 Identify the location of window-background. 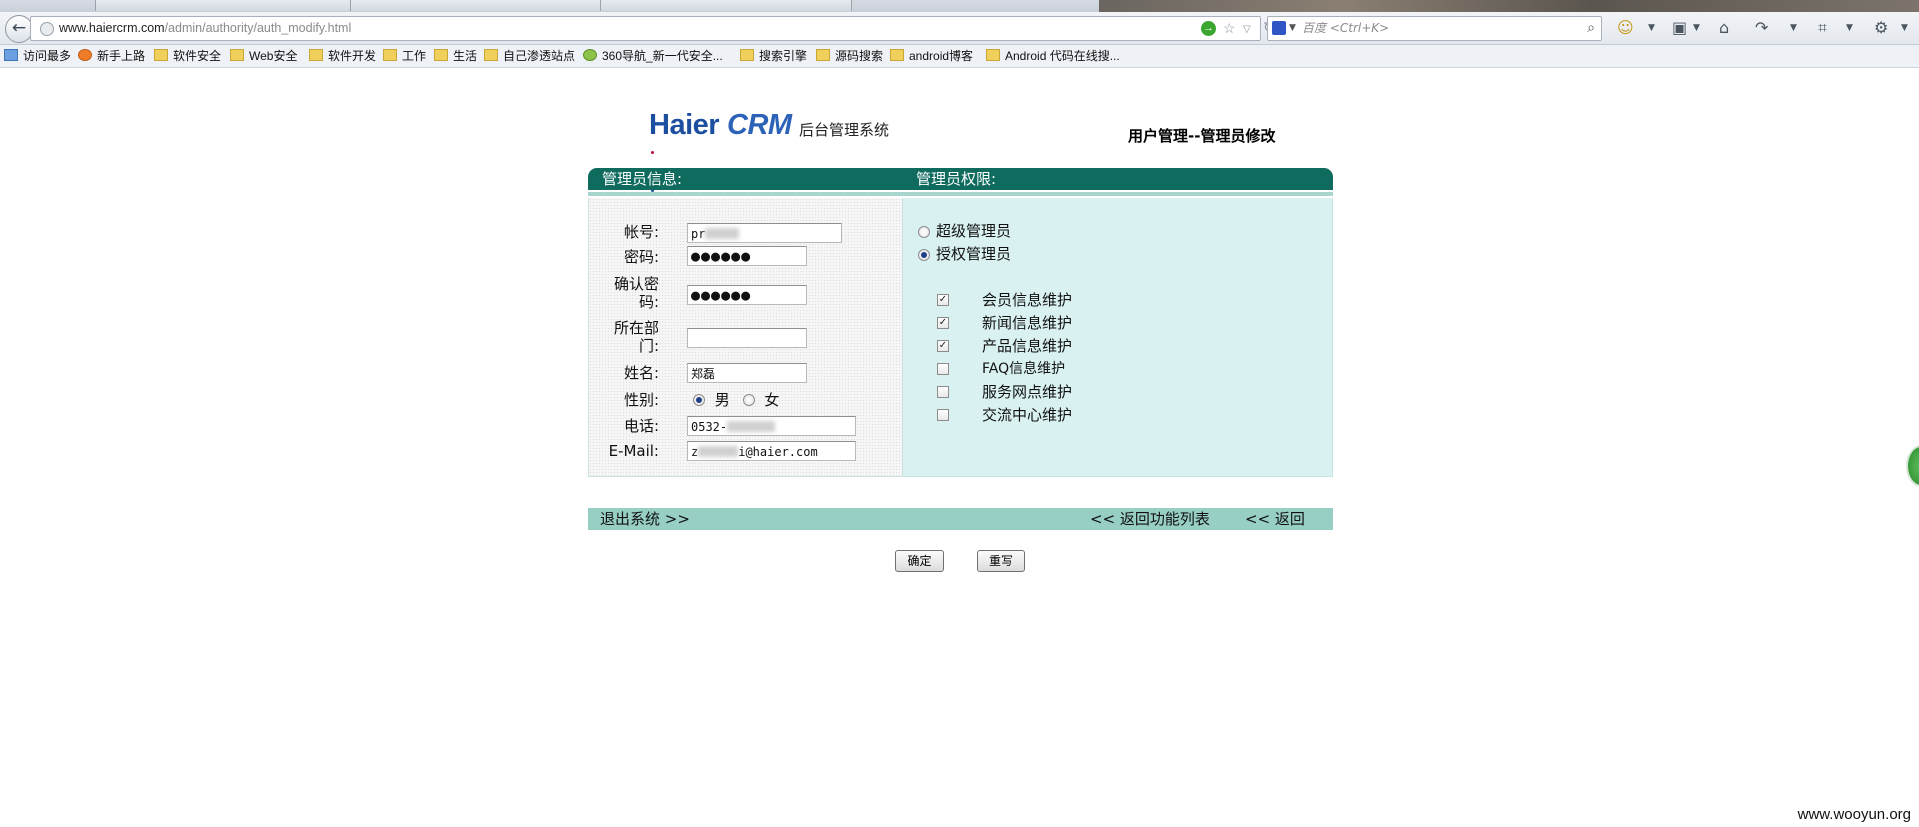
(1509, 6).